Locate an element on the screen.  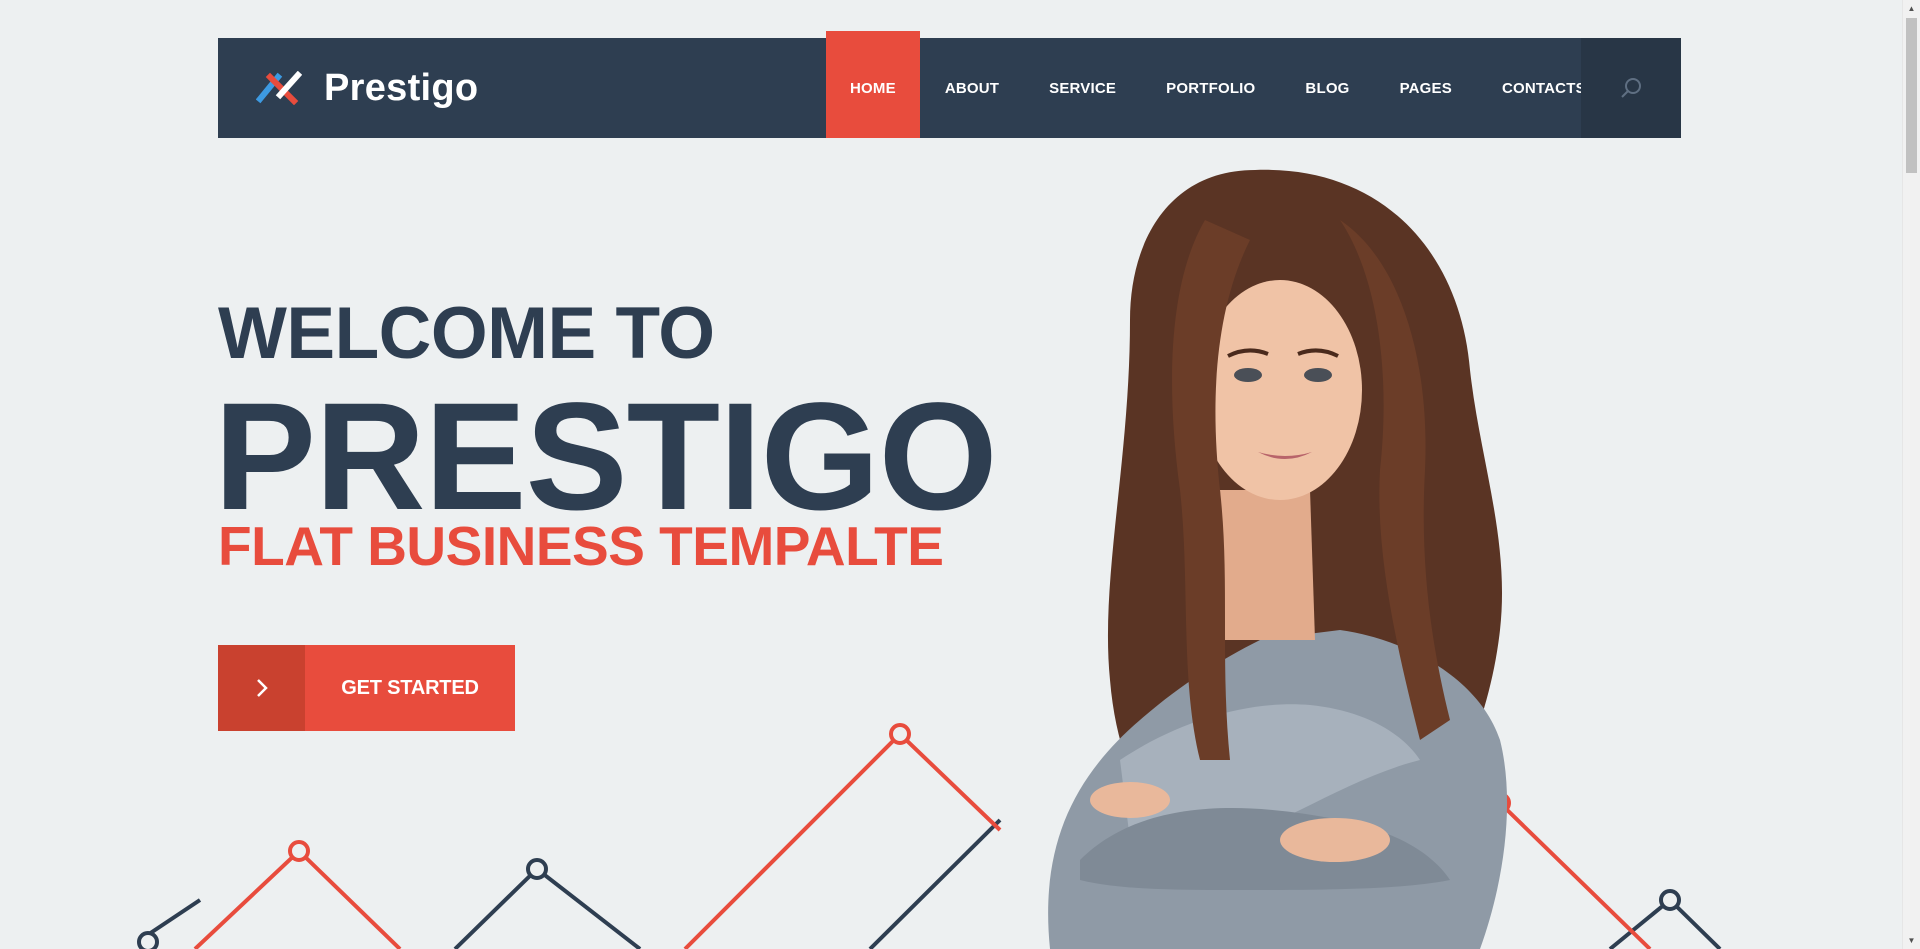
nav-item-about: ABOUT is located at coordinates (972, 84).